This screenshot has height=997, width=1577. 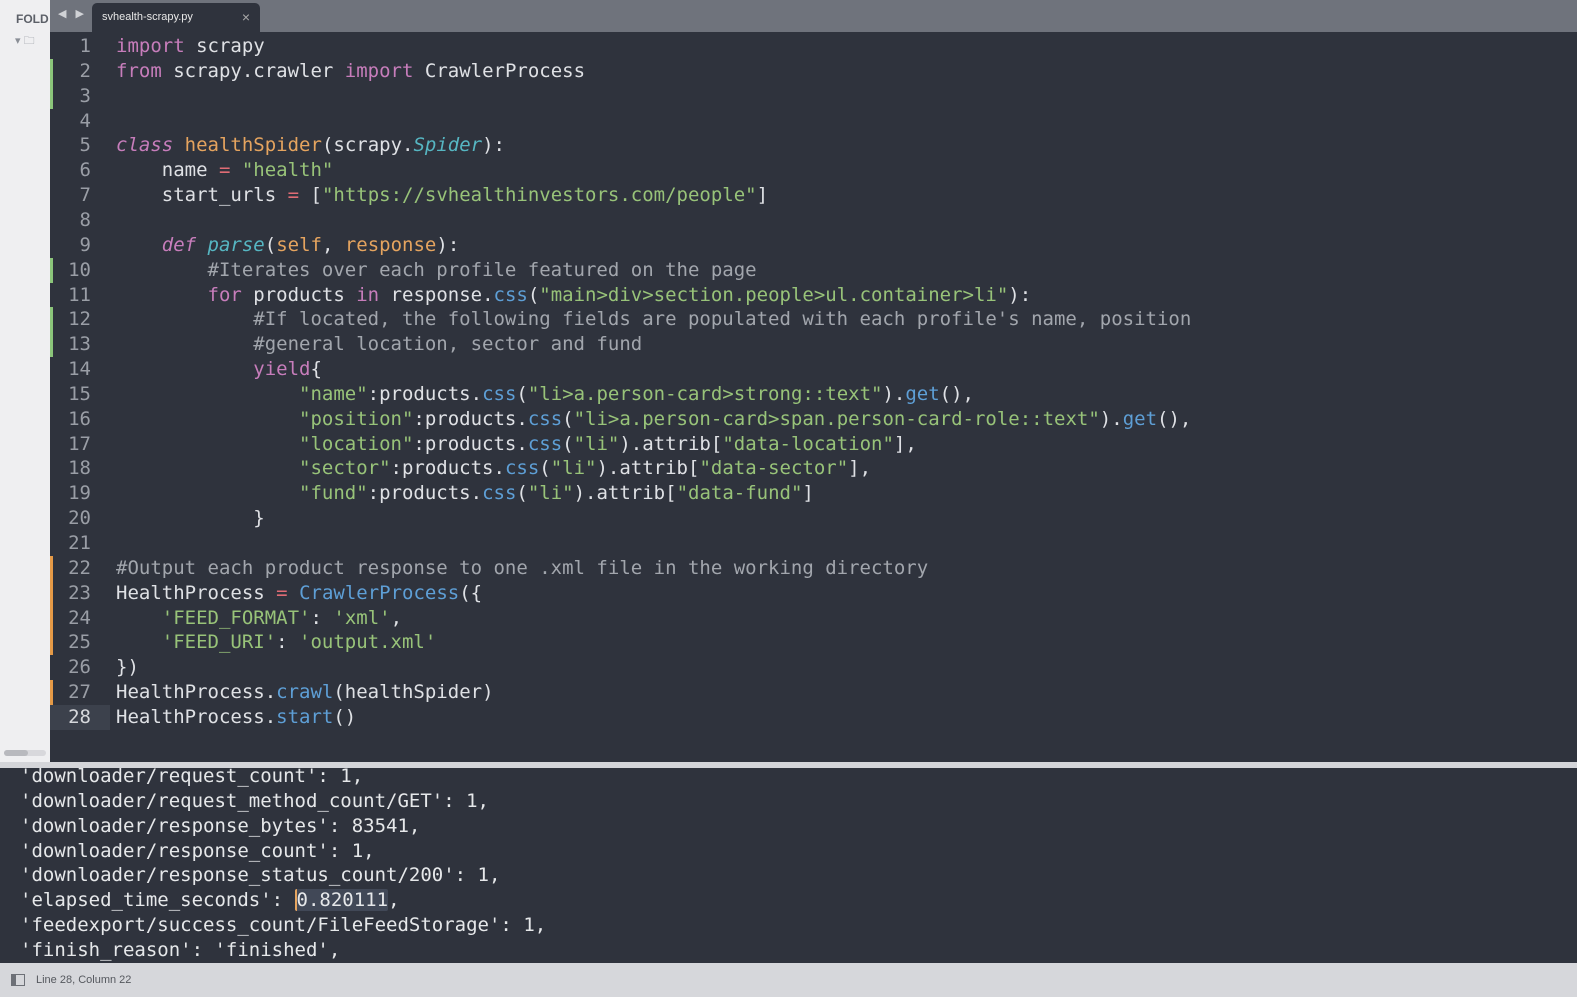 What do you see at coordinates (79, 344) in the screenshot?
I see `line-number: 13` at bounding box center [79, 344].